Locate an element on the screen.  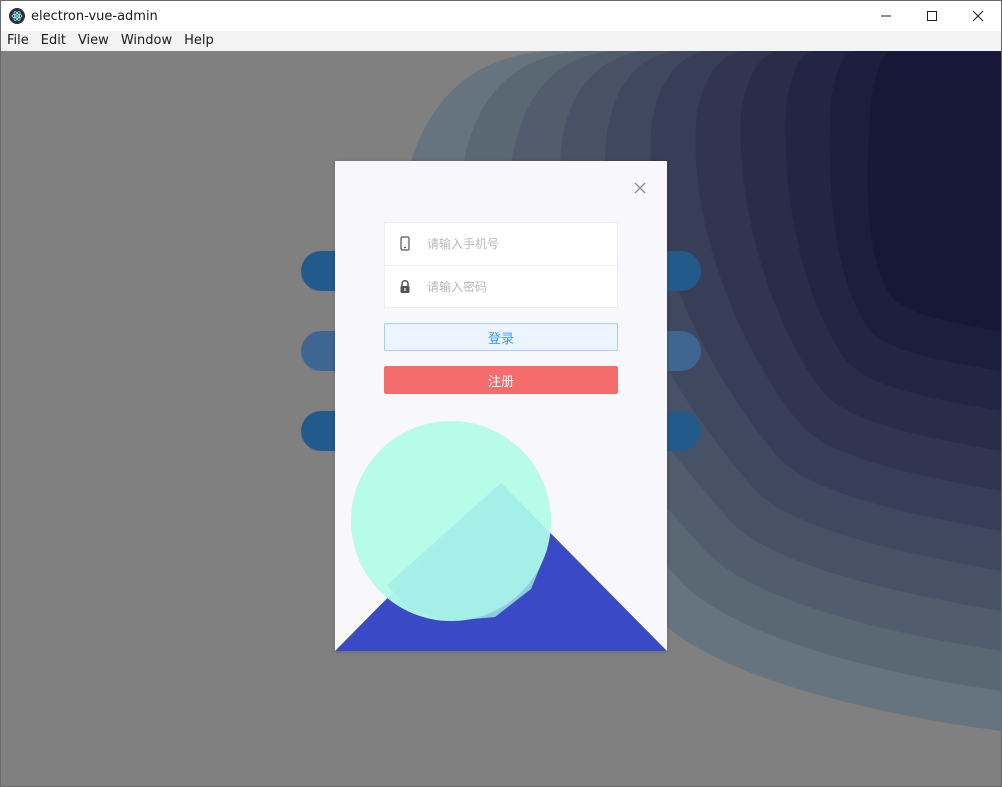
password-field-row is located at coordinates (501, 287).